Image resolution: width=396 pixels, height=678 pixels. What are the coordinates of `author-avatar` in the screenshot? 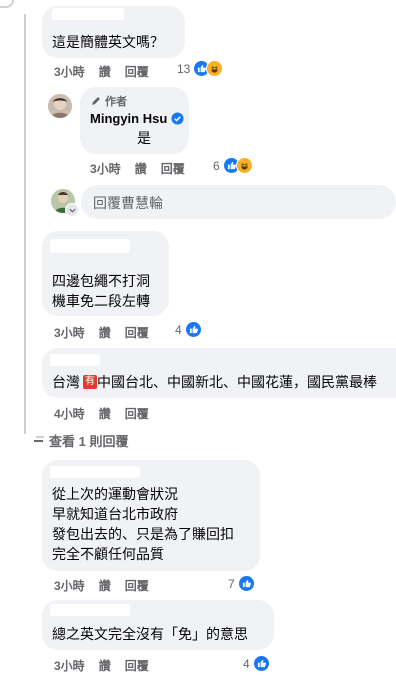 It's located at (60, 106).